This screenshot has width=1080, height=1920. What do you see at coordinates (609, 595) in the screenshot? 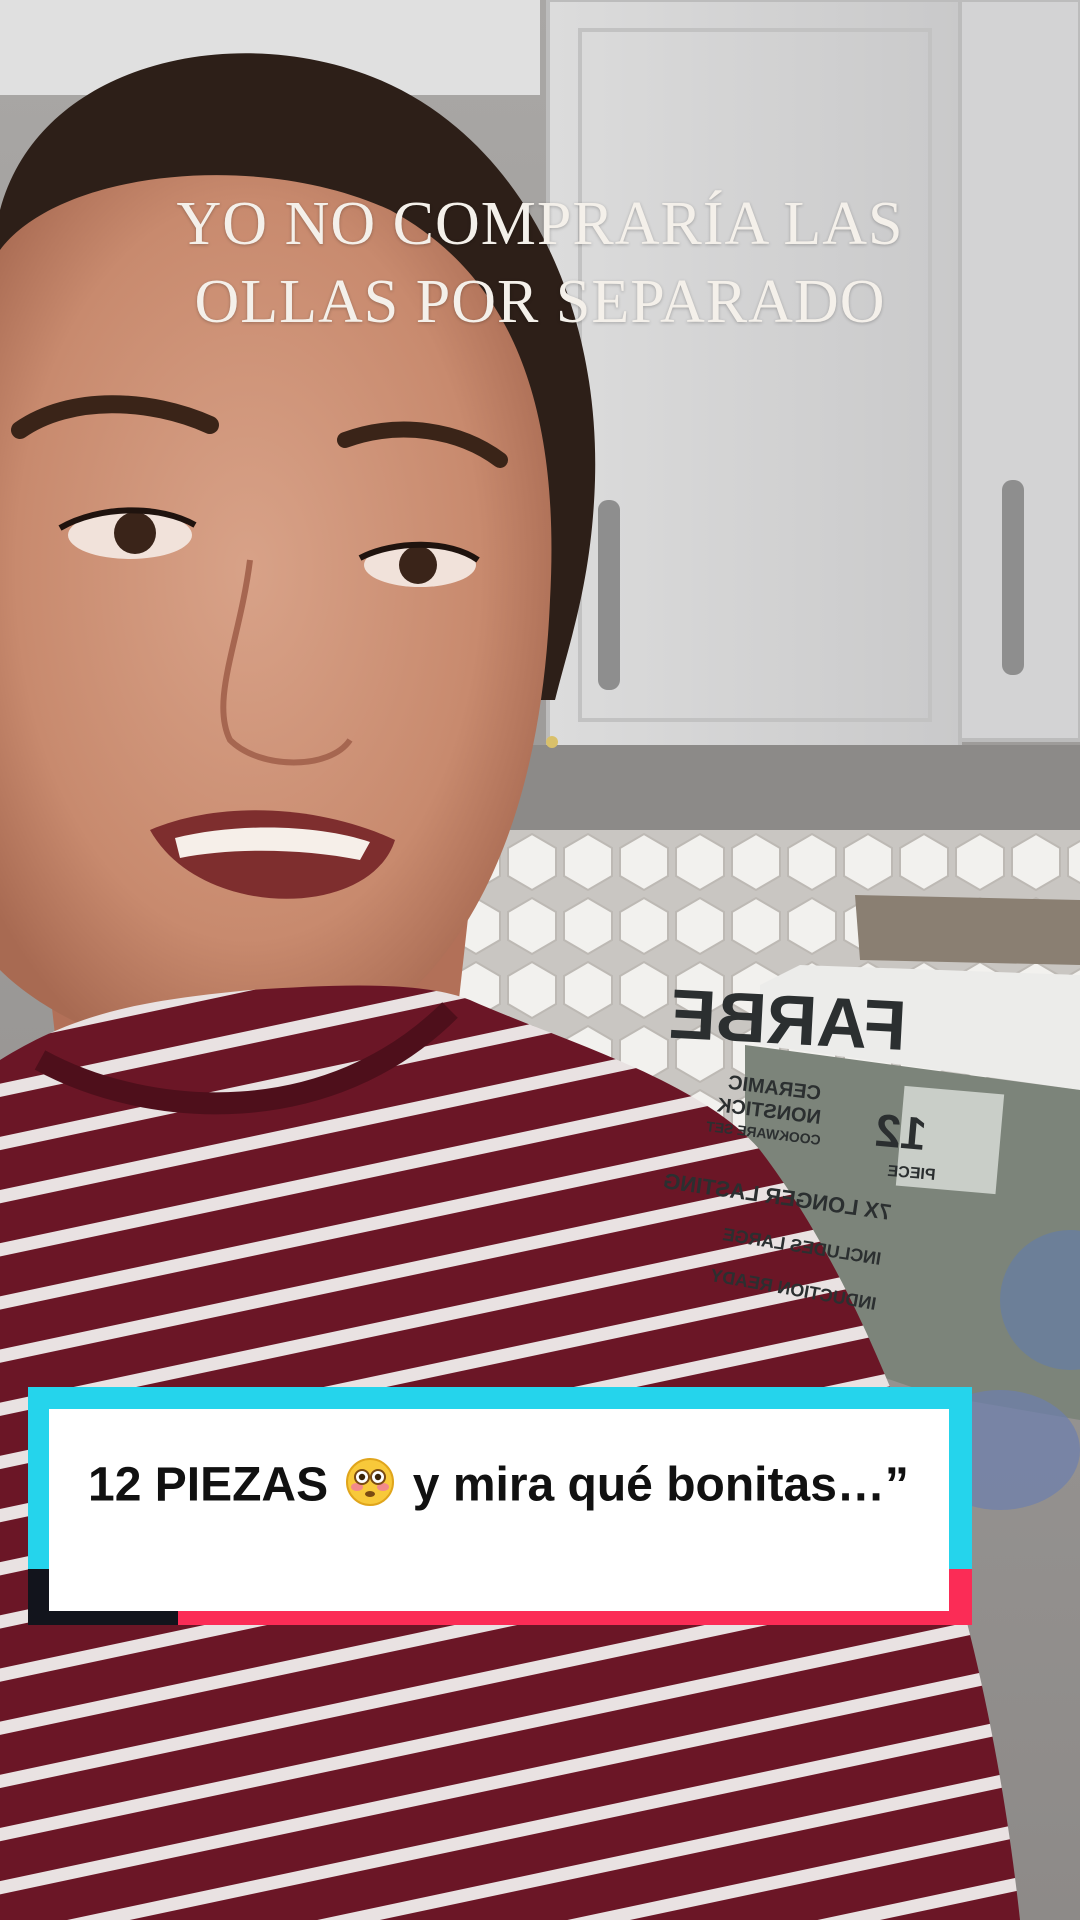
I see `cabinet-handle-left` at bounding box center [609, 595].